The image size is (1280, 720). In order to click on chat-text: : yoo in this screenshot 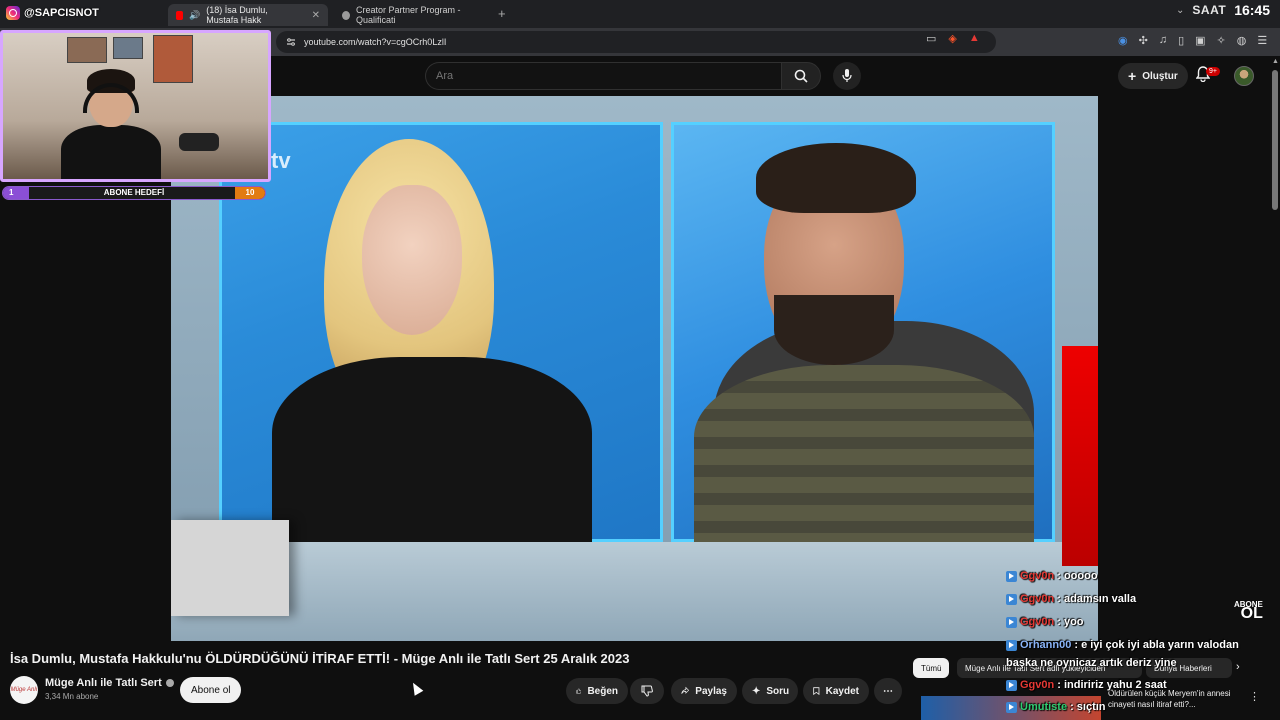, I will do `click(1070, 622)`.